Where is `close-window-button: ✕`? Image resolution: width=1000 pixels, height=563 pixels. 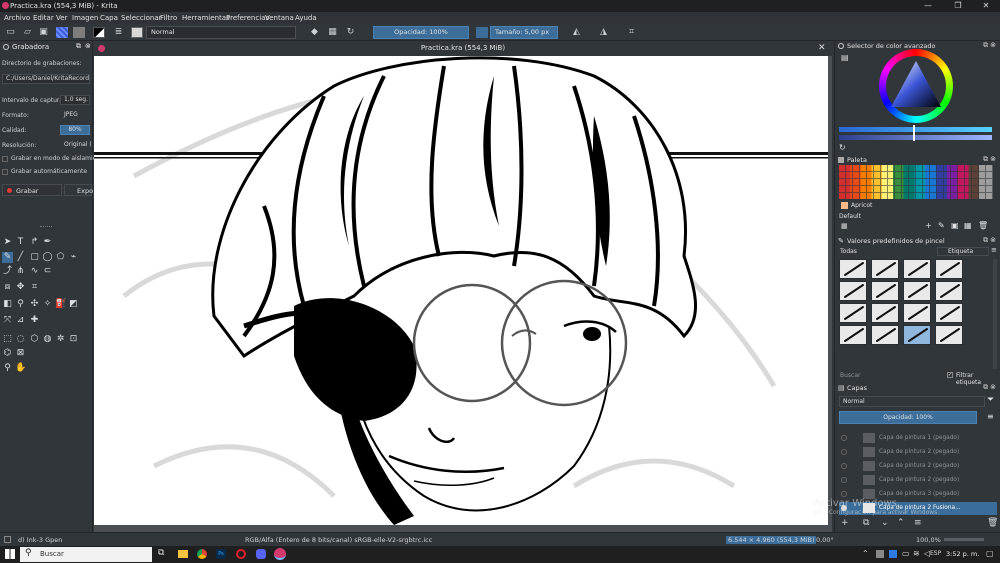 close-window-button: ✕ is located at coordinates (986, 6).